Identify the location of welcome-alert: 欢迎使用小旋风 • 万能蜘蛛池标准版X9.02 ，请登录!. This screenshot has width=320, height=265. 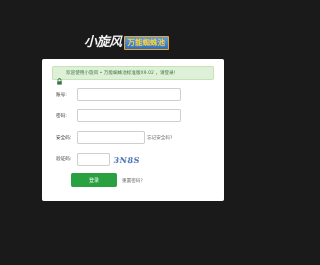
(133, 75).